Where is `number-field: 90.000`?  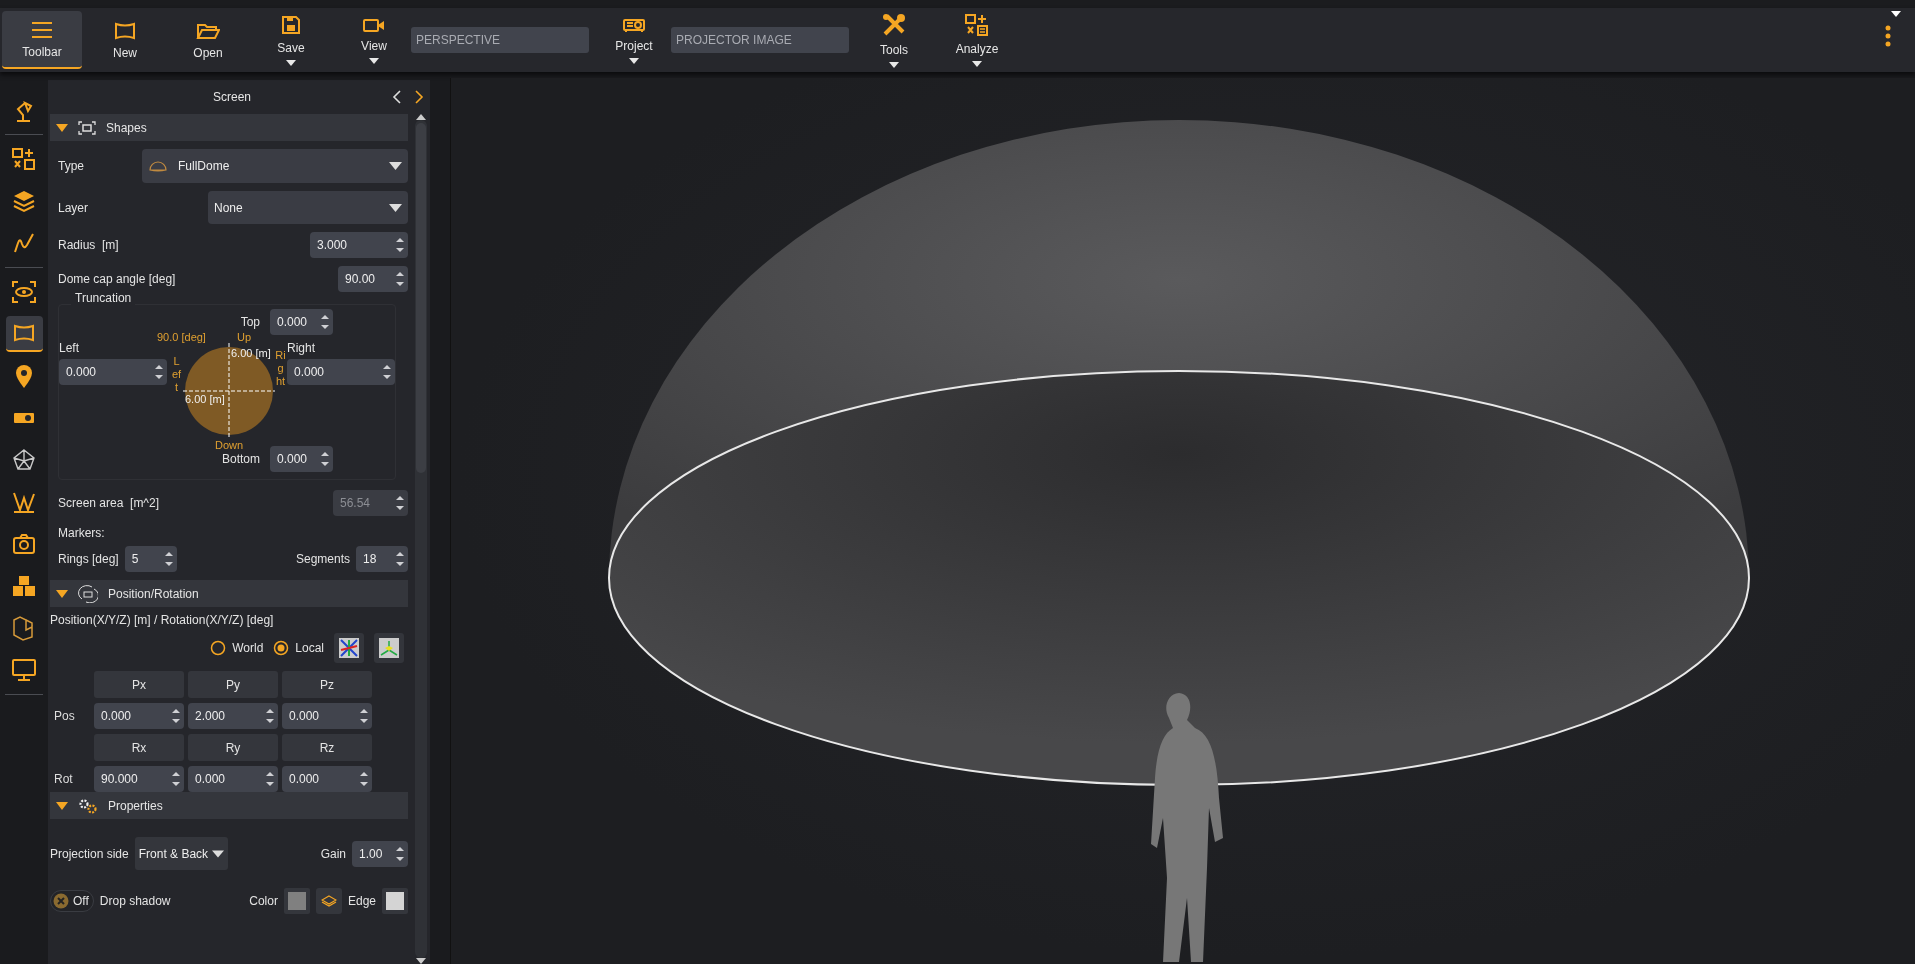
number-field: 90.000 is located at coordinates (139, 779).